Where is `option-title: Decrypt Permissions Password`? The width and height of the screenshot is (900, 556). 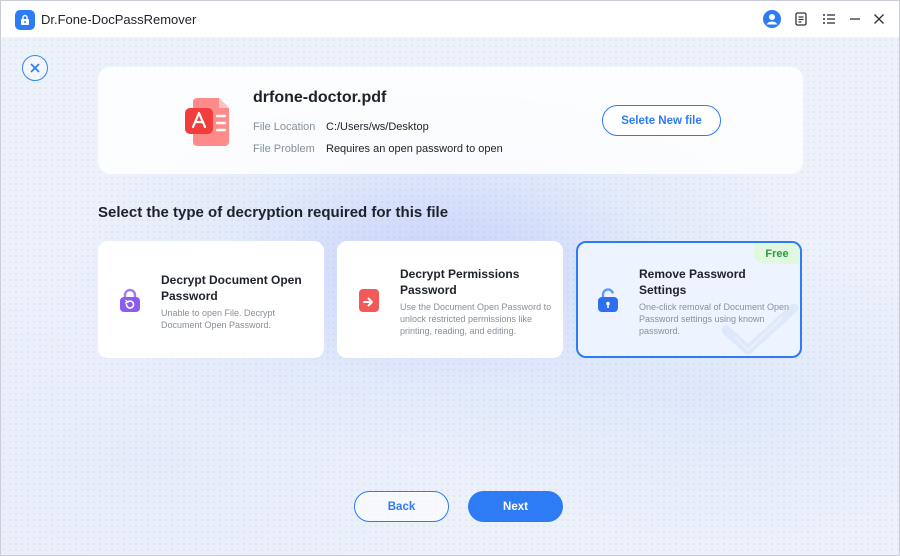 option-title: Decrypt Permissions Password is located at coordinates (460, 282).